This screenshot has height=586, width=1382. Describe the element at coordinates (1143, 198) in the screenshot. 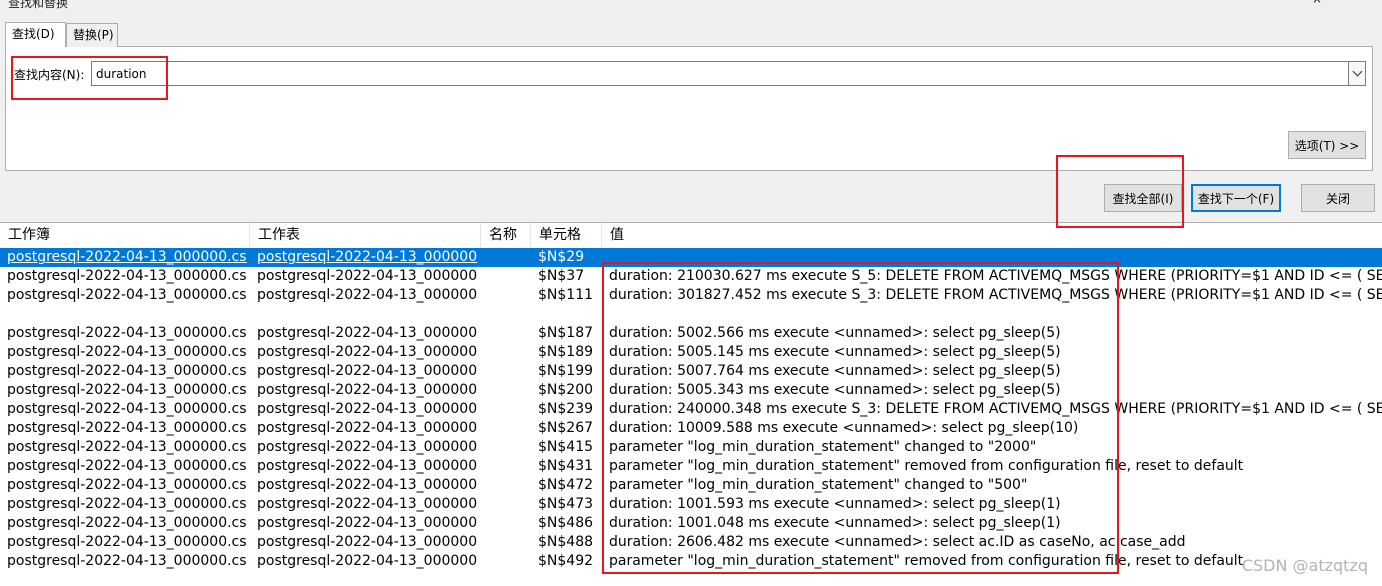

I see `find-all-button: 查找全部(I)` at that location.